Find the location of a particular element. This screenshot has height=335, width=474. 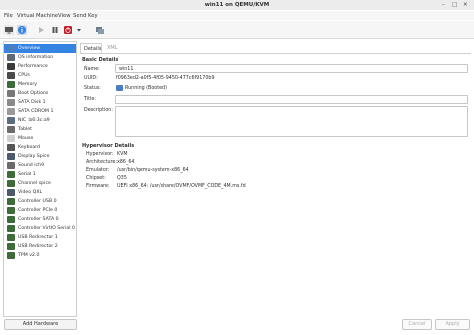

minimize-button: – is located at coordinates (443, 5).